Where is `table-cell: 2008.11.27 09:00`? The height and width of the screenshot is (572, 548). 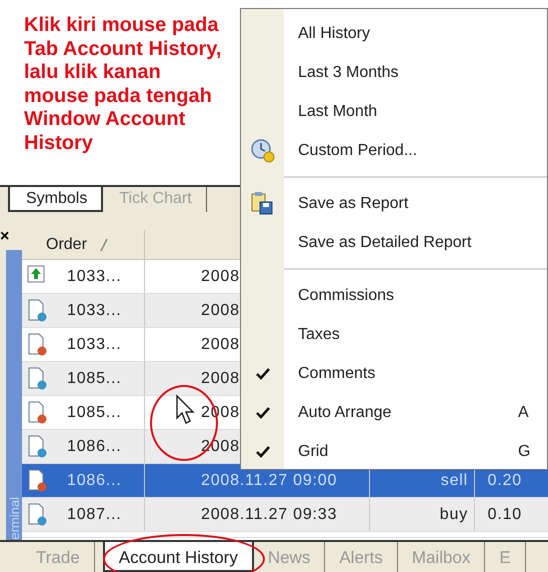
table-cell: 2008.11.27 09:00 is located at coordinates (269, 481).